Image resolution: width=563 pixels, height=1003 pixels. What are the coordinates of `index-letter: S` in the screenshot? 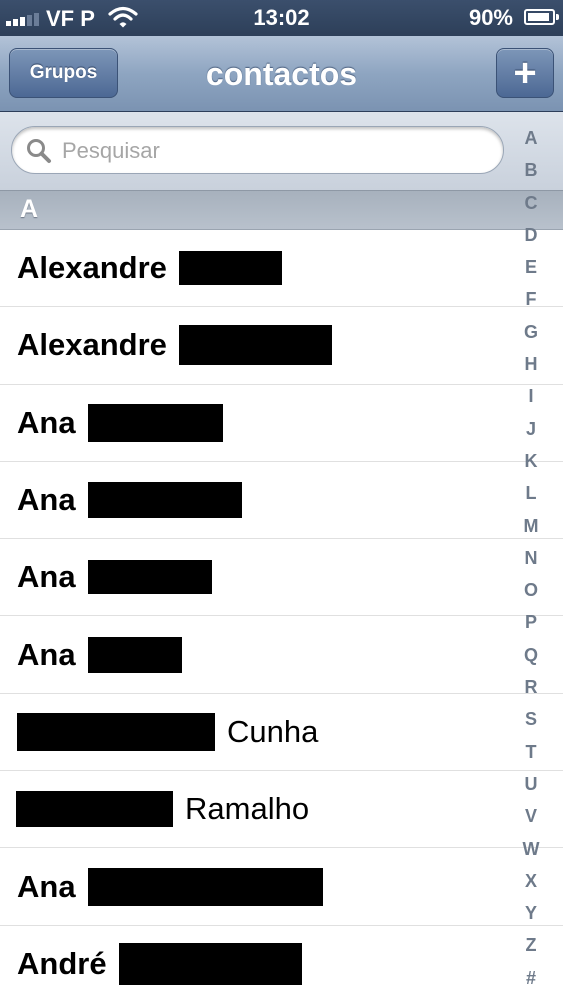 It's located at (531, 719).